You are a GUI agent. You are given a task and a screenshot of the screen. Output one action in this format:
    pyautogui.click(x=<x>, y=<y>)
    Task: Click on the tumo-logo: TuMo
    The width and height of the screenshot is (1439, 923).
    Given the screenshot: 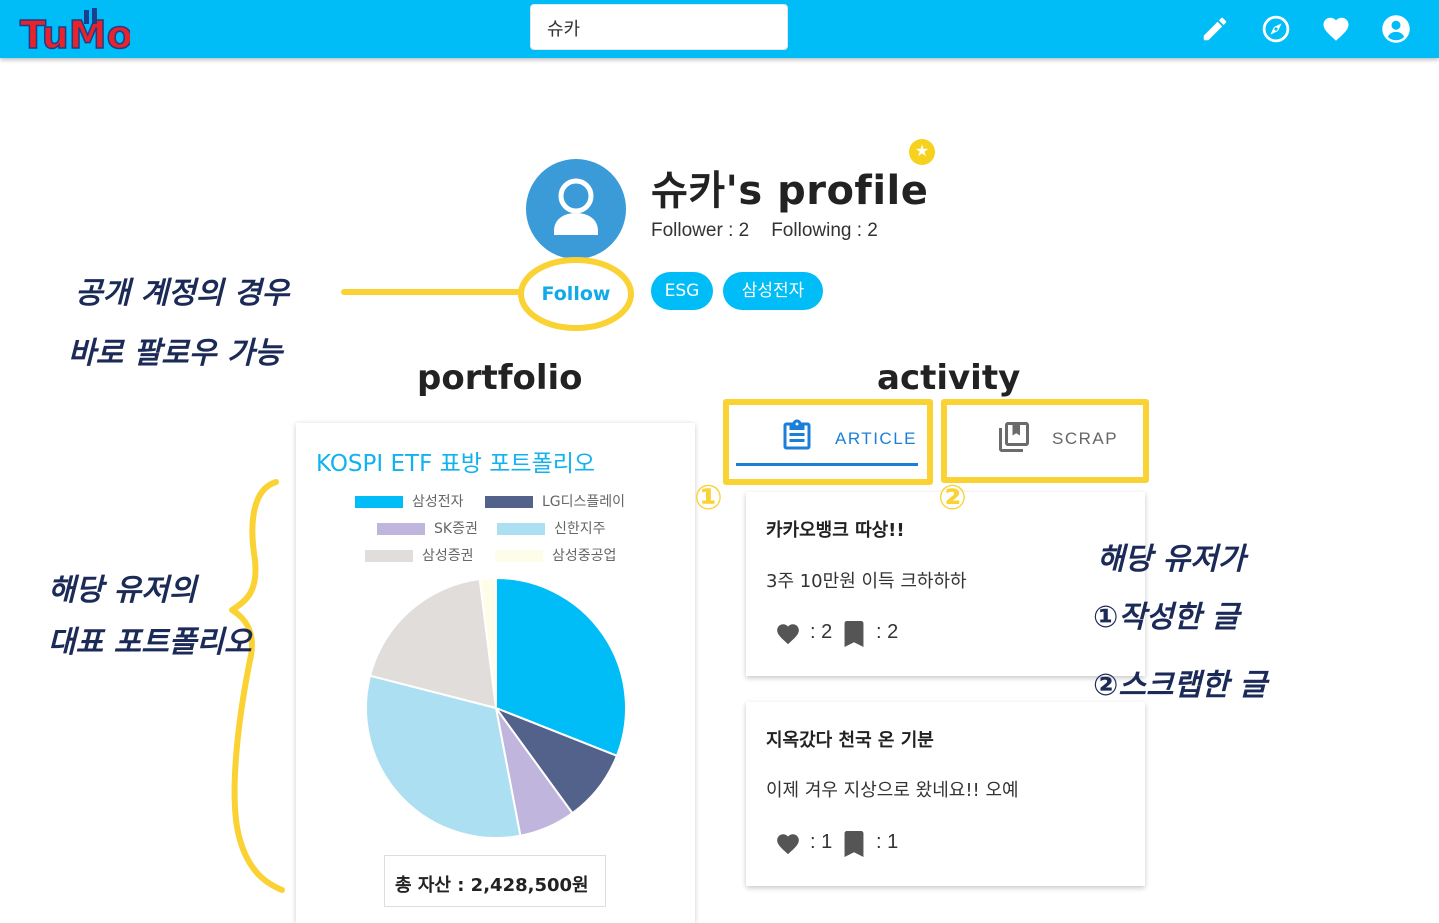 What is the action you would take?
    pyautogui.click(x=74, y=31)
    